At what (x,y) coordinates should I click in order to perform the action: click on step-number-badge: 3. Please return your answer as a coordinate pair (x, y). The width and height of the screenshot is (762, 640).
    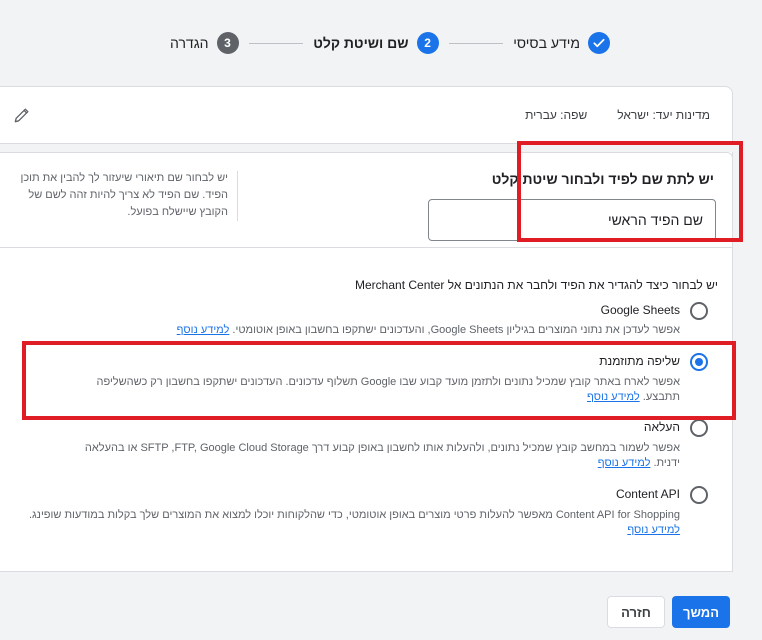
    Looking at the image, I should click on (227, 43).